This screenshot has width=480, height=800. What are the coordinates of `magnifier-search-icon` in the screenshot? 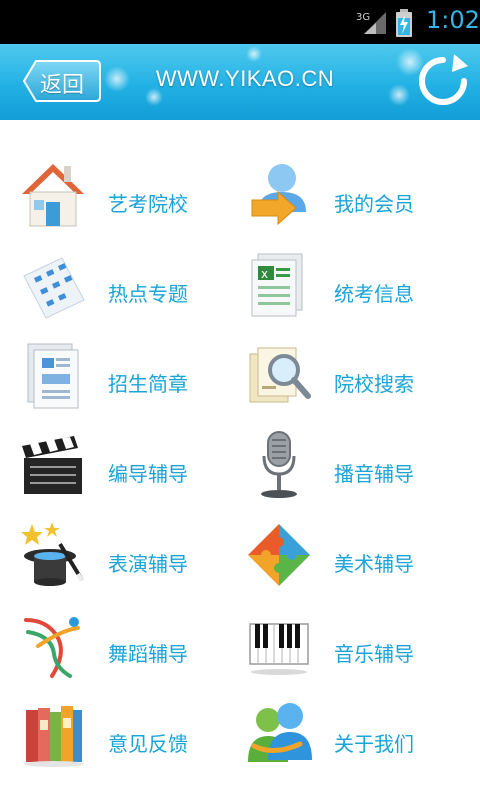 It's located at (280, 375).